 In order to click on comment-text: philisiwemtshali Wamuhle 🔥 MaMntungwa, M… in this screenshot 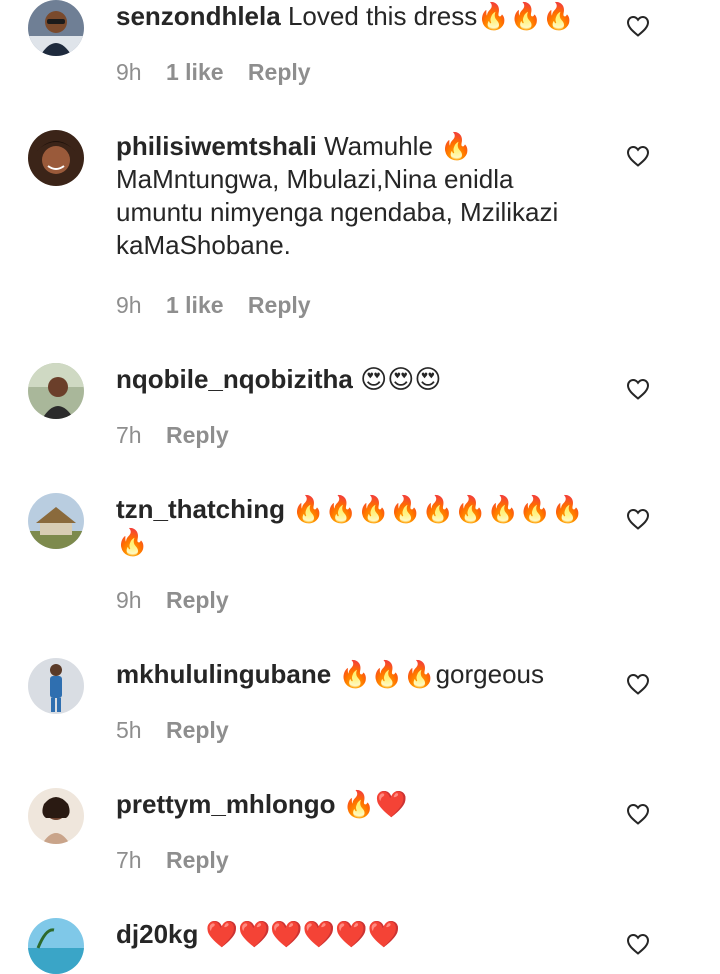, I will do `click(350, 196)`.